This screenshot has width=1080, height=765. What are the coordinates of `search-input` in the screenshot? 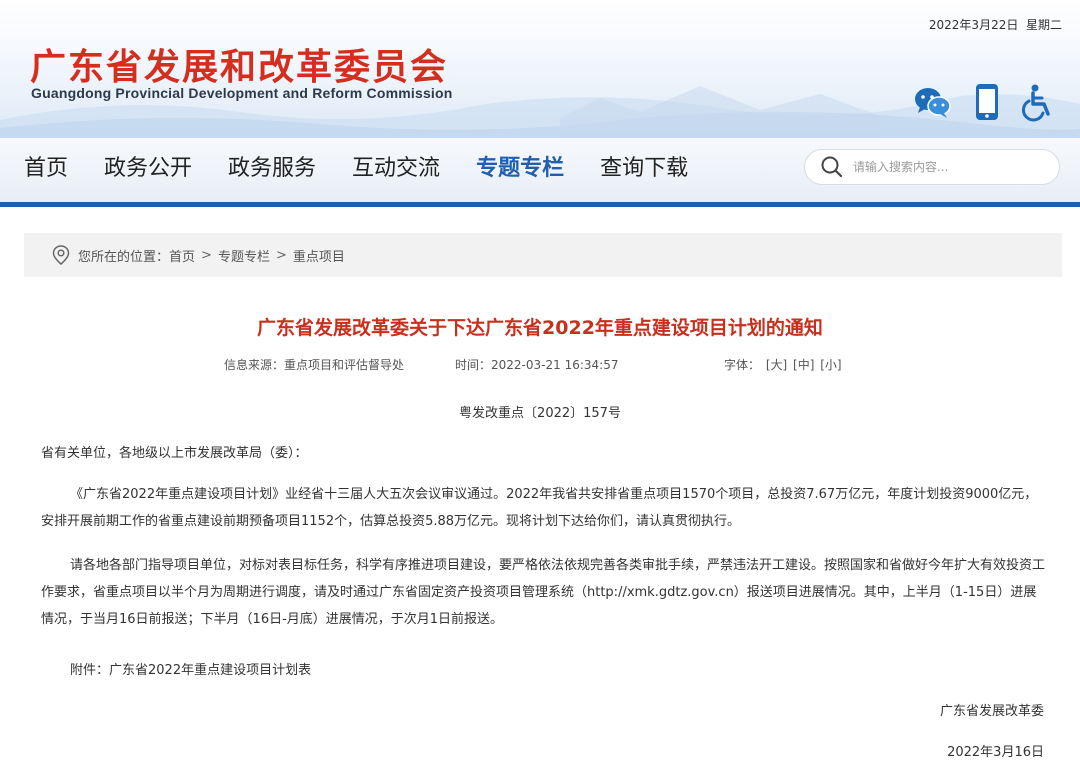 It's located at (948, 167).